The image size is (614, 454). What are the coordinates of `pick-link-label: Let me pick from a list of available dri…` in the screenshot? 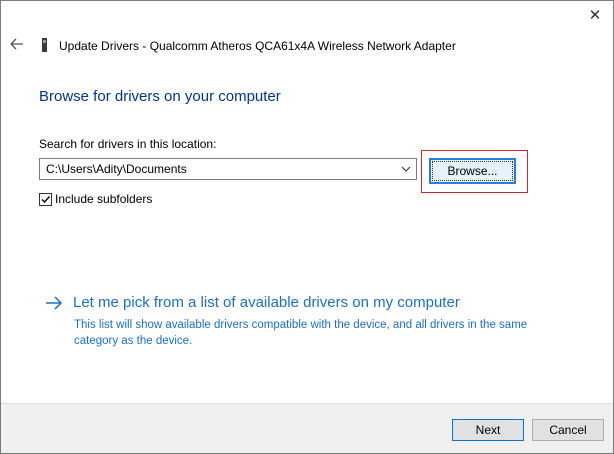 It's located at (266, 302).